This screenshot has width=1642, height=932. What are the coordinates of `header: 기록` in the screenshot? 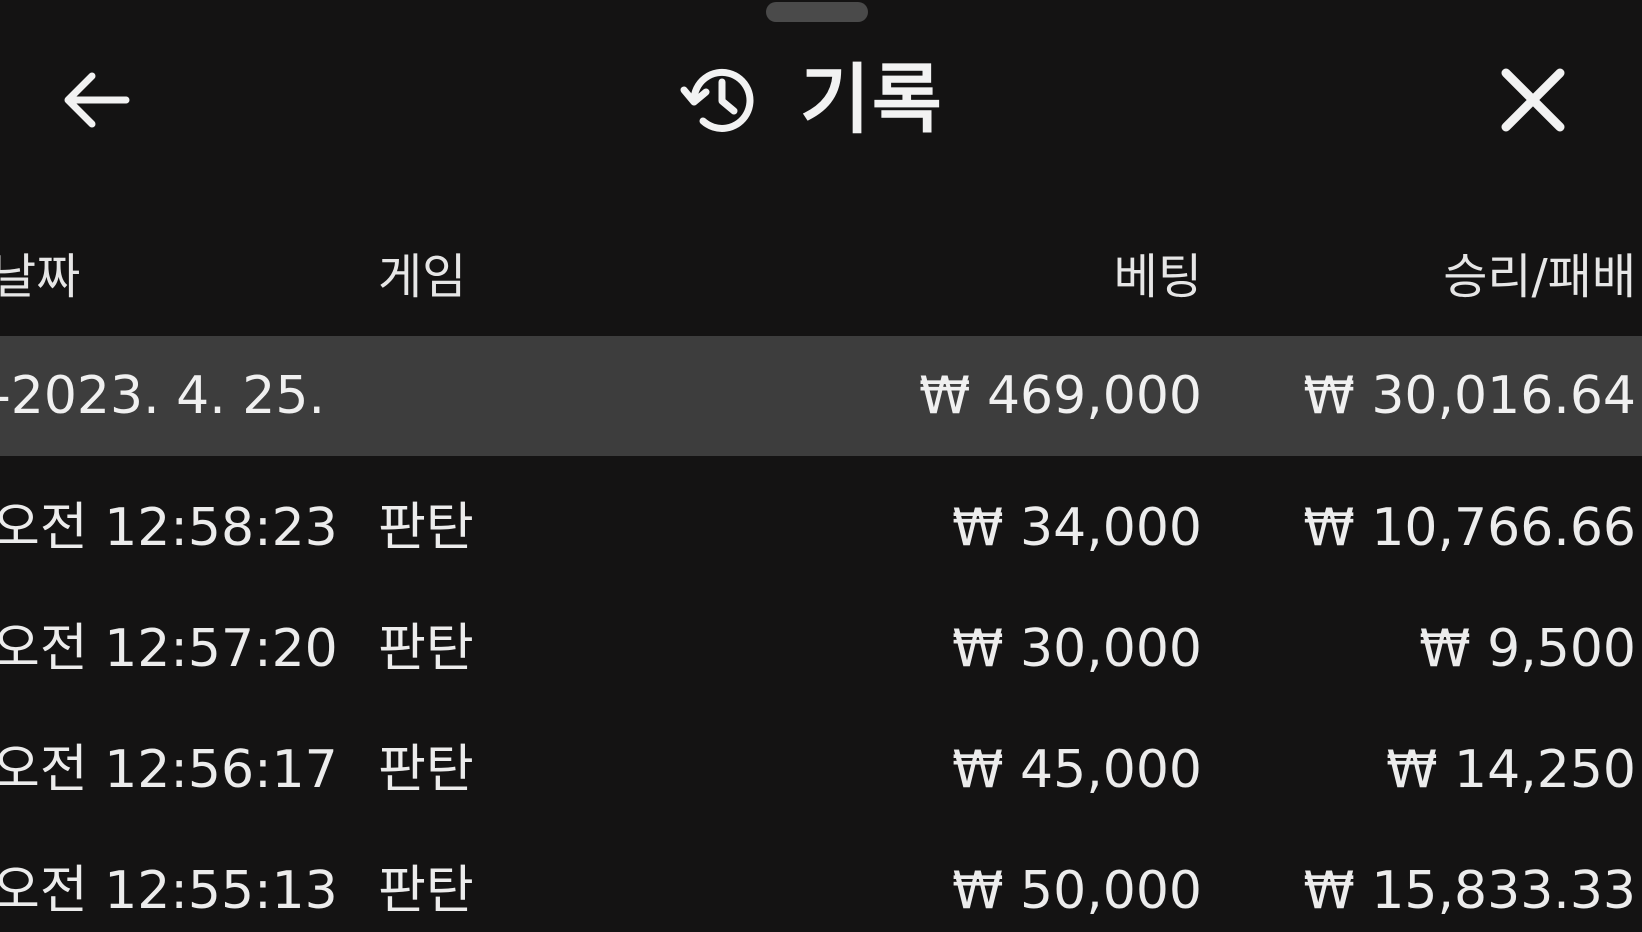 It's located at (821, 100).